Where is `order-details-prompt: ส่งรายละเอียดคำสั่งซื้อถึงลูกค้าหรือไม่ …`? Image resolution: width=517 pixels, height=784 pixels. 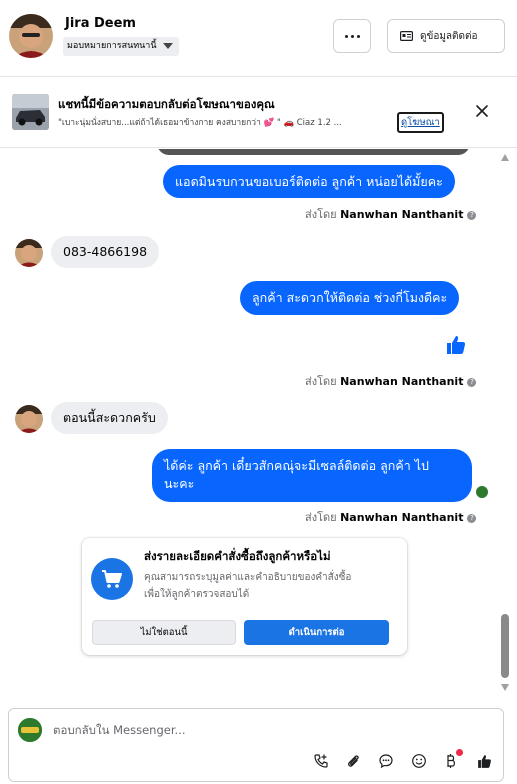
order-details-prompt: ส่งรายละเอียดคำสั่งซื้อถึงลูกค้าหรือไม่ … is located at coordinates (244, 596).